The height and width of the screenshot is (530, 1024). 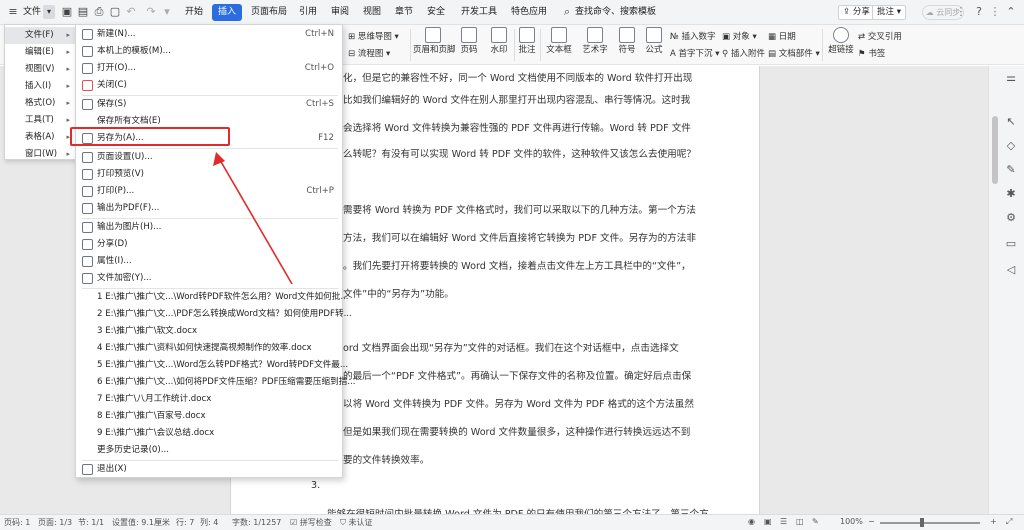 I want to click on object-button: ▣ 对象 ▾, so click(x=739, y=36).